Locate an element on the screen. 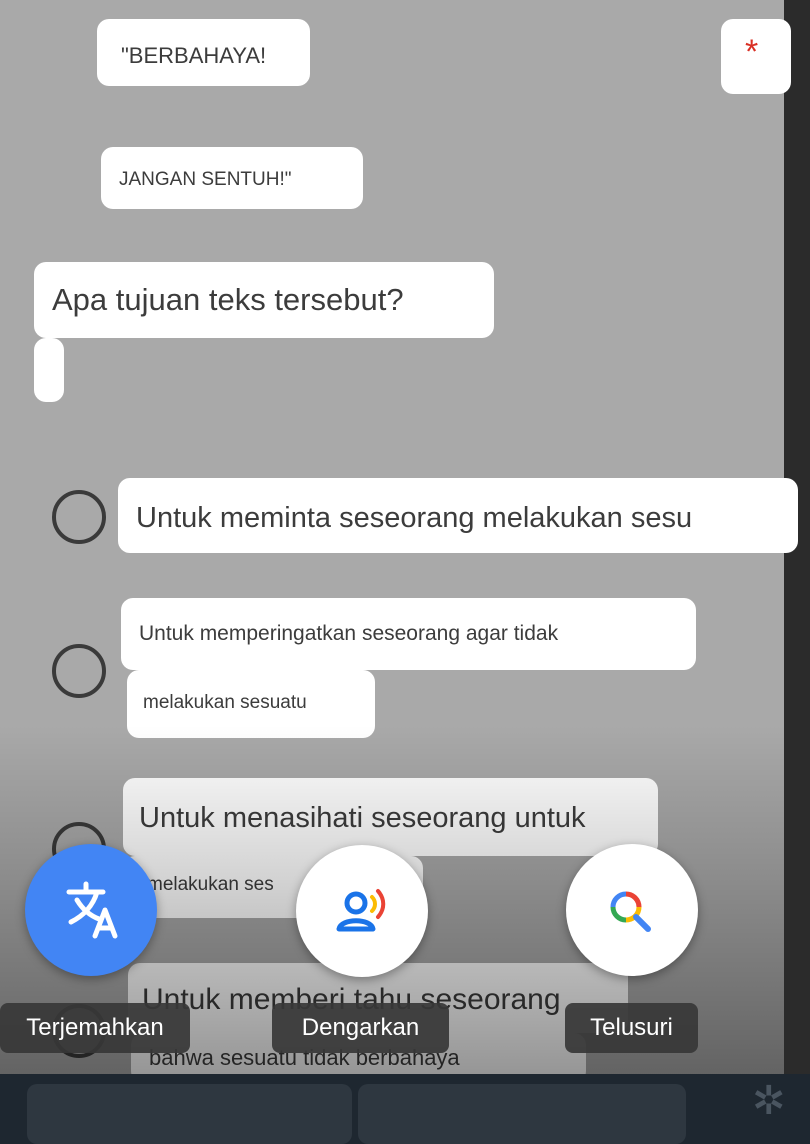 The image size is (810, 1144). translate-button is located at coordinates (91, 910).